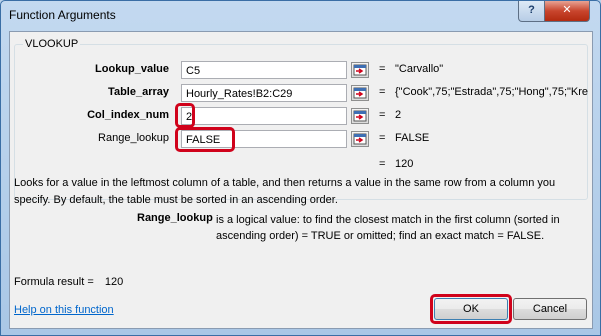 This screenshot has width=601, height=336. I want to click on range-lookup-label: Range_lookup, so click(133, 138).